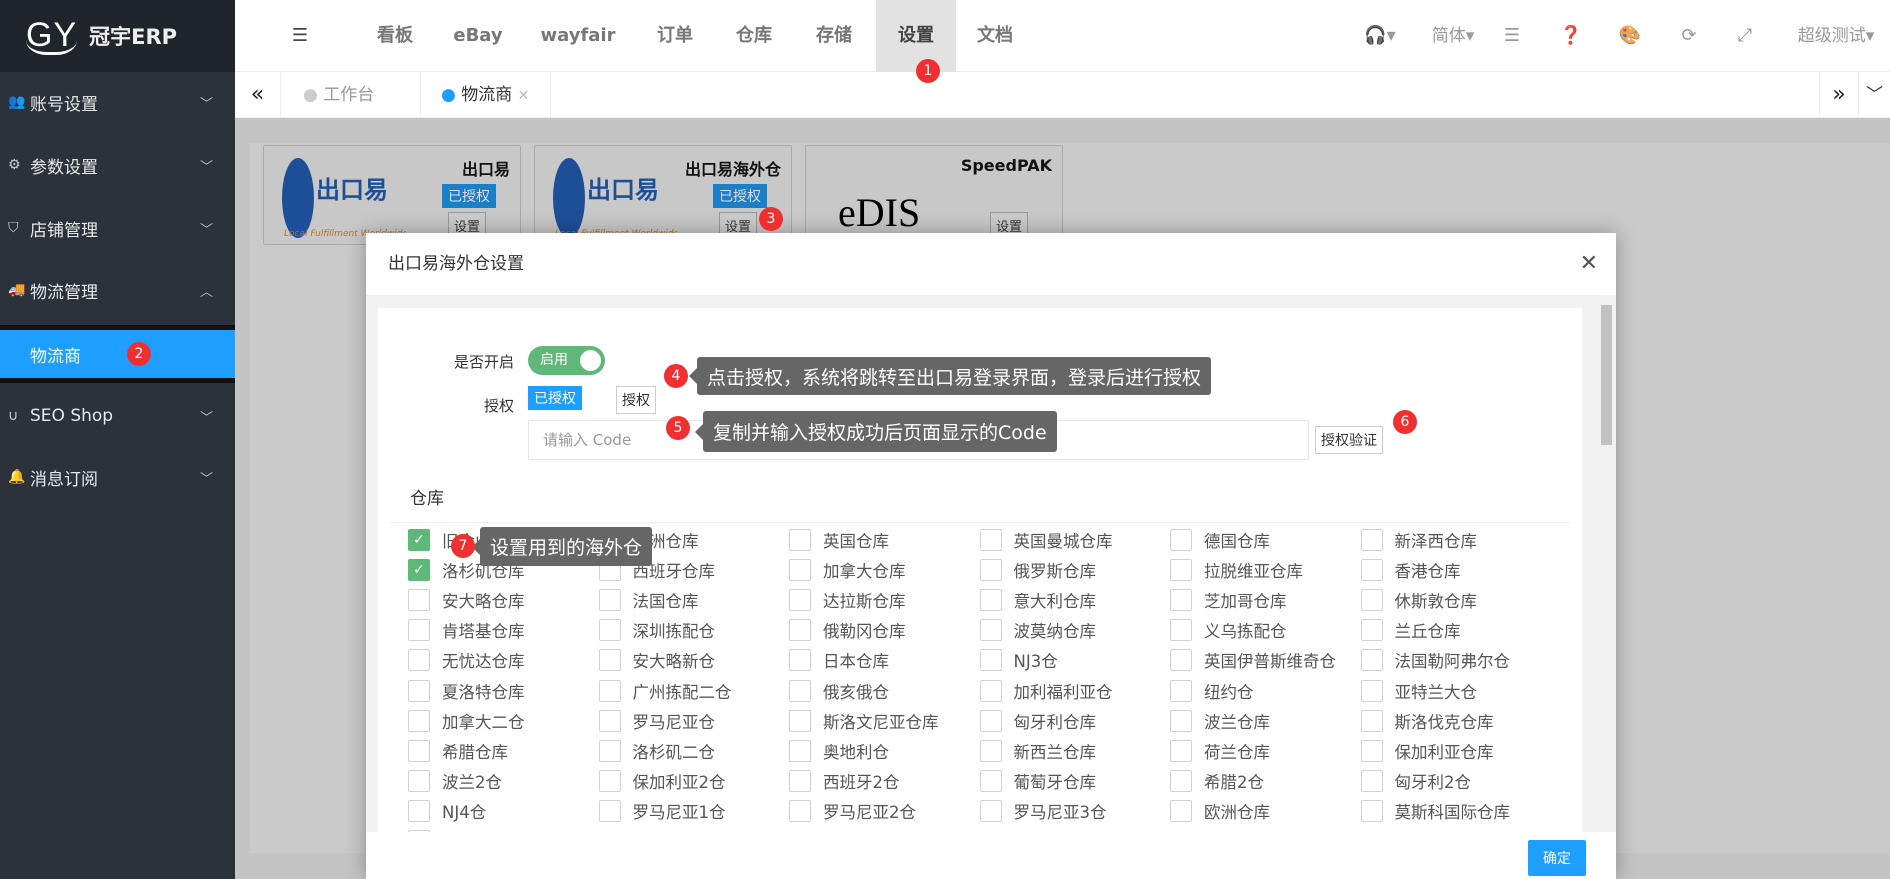 The height and width of the screenshot is (879, 1890). I want to click on enable-toggle: 启用, so click(566, 360).